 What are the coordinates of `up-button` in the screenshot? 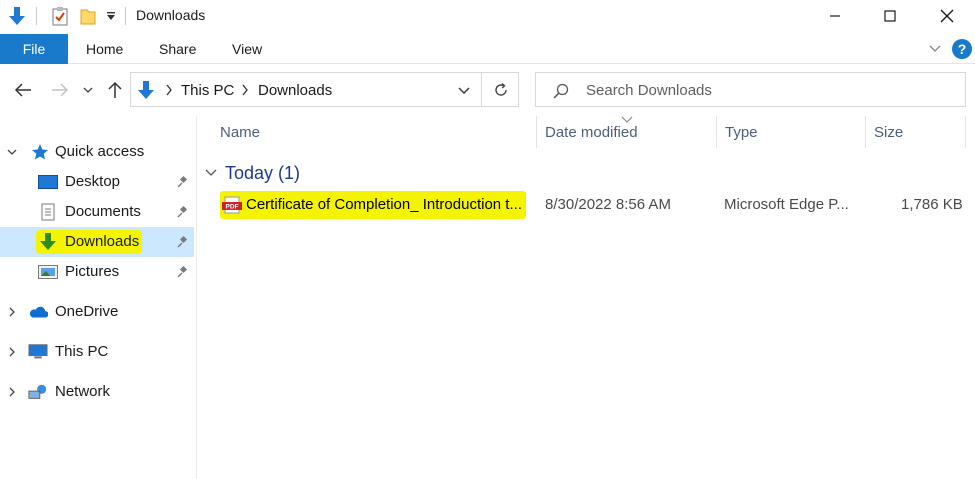 It's located at (115, 90).